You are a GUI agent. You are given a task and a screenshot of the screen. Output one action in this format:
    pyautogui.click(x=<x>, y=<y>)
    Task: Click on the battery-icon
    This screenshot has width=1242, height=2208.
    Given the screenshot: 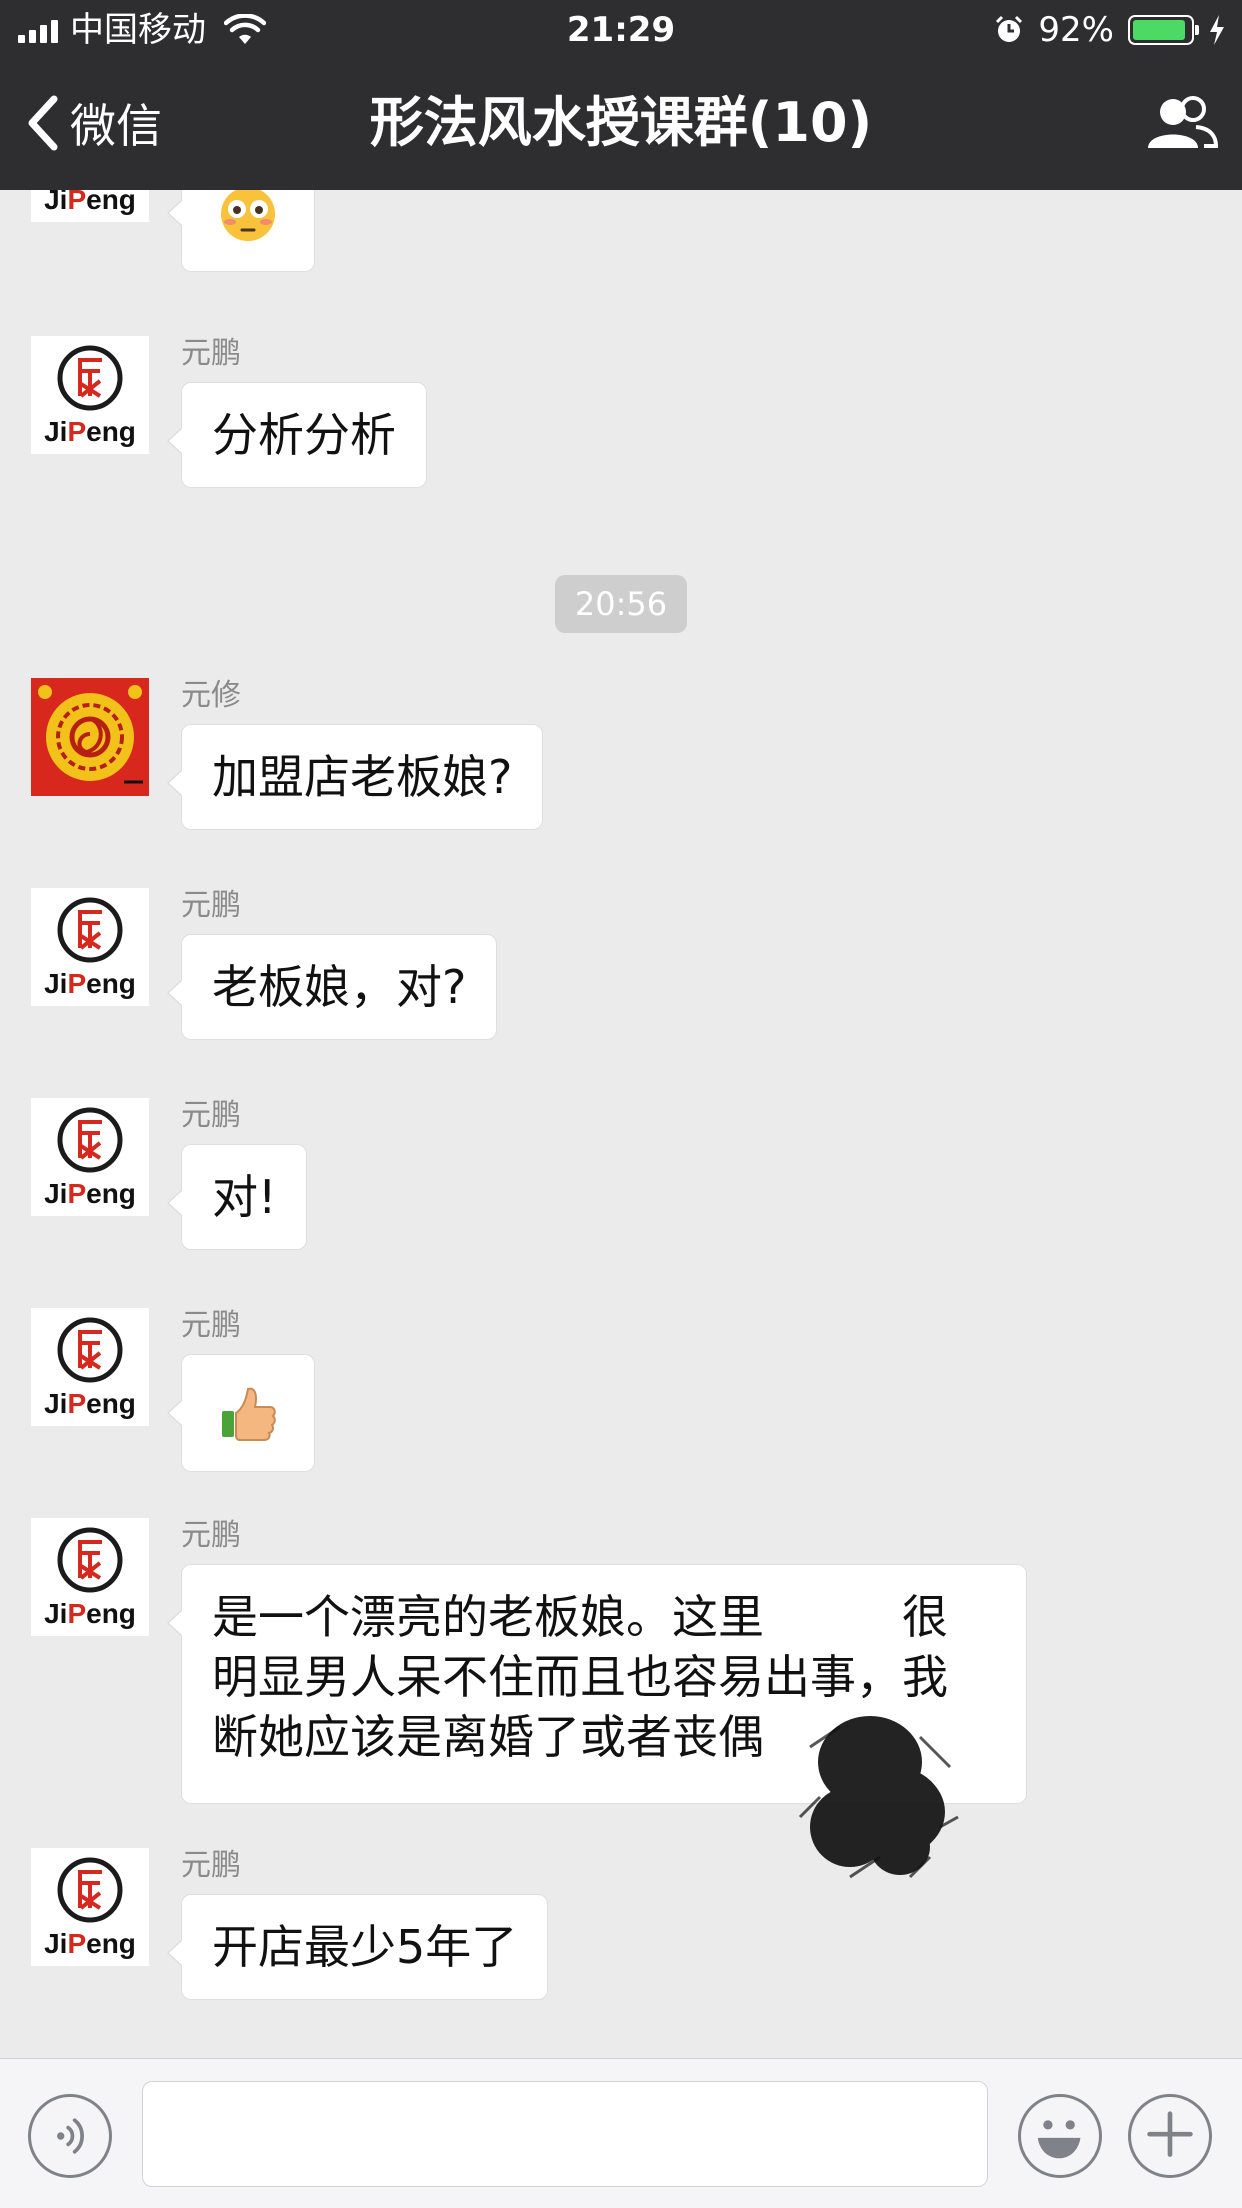 What is the action you would take?
    pyautogui.click(x=1163, y=30)
    